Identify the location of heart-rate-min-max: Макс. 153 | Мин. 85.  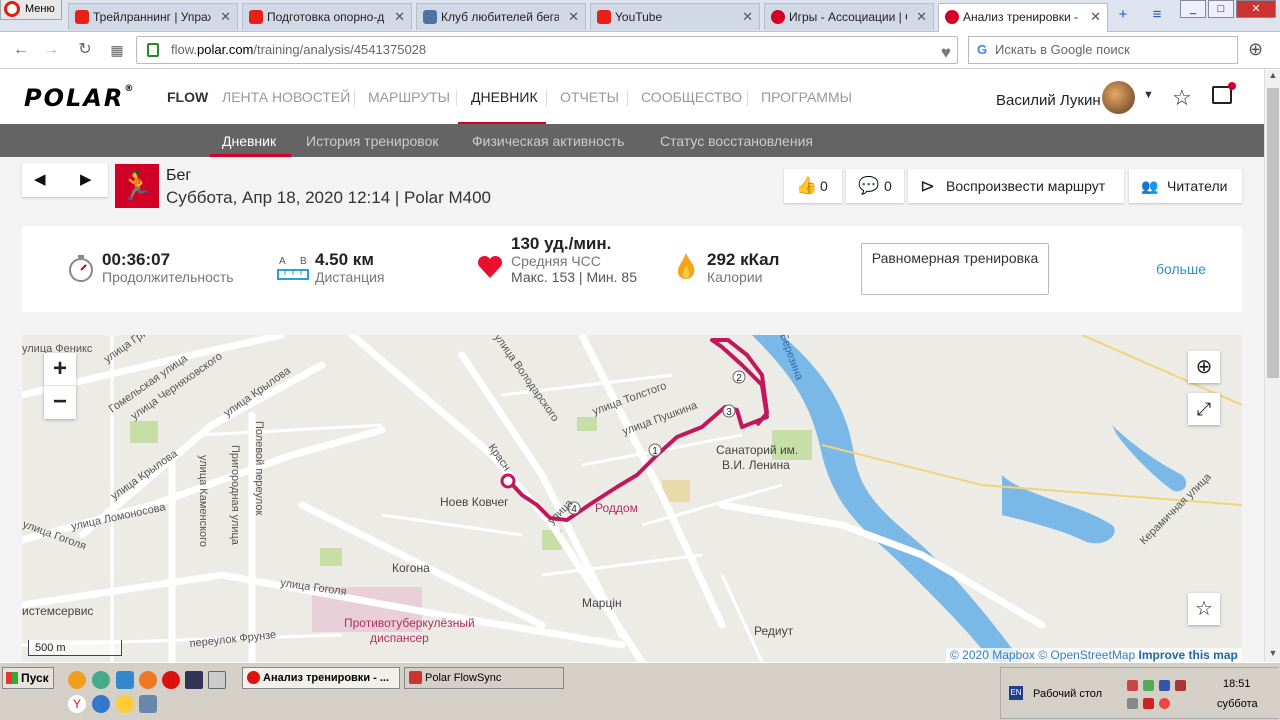
(574, 277).